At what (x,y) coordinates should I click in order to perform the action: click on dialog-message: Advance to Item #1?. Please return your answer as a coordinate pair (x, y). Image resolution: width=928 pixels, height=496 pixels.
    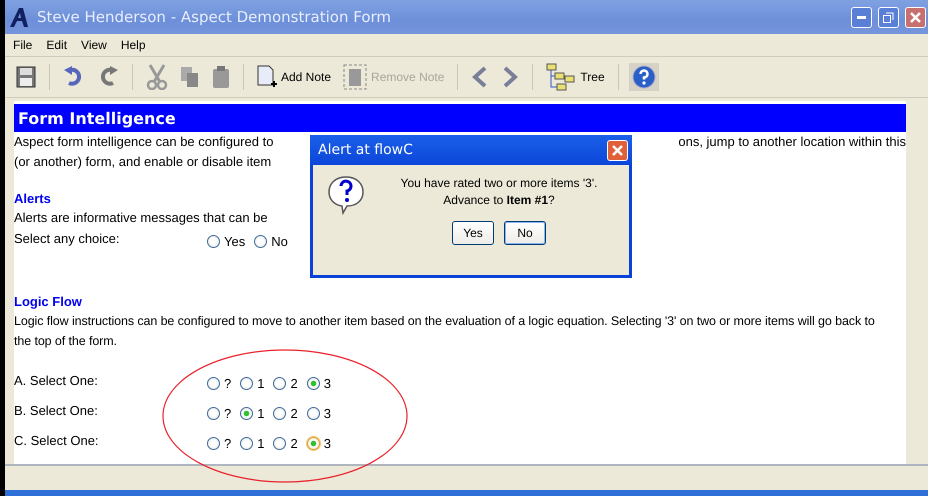
    Looking at the image, I should click on (499, 200).